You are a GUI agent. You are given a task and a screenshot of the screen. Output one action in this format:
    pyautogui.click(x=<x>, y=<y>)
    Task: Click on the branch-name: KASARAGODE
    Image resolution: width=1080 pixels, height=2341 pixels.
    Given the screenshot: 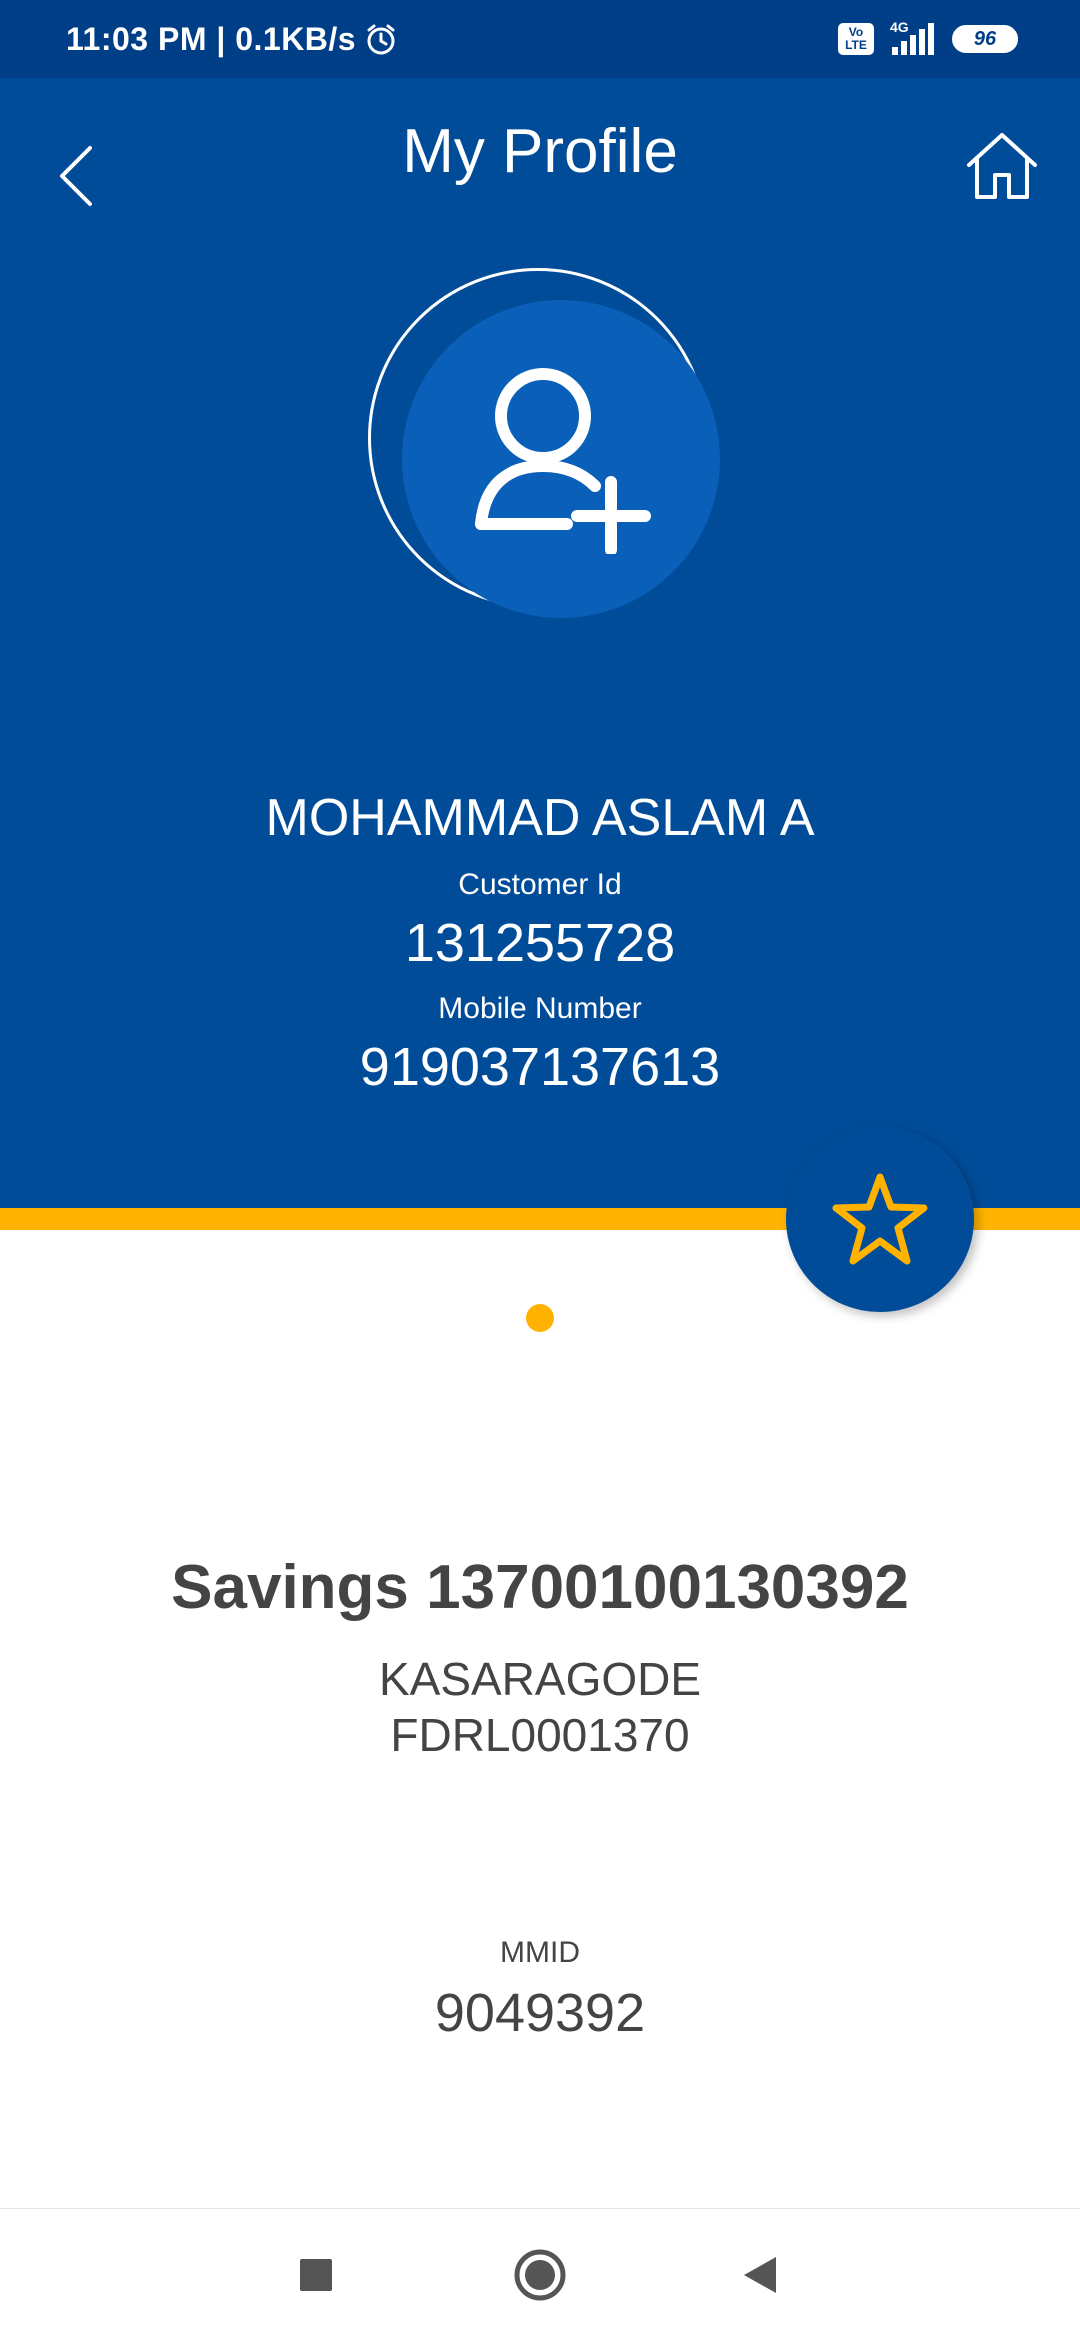 What is the action you would take?
    pyautogui.click(x=540, y=1679)
    